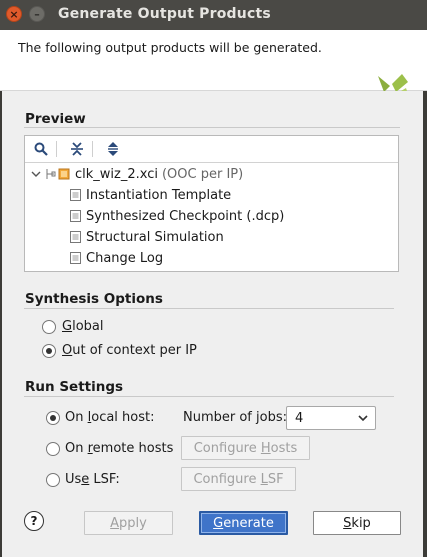  What do you see at coordinates (155, 237) in the screenshot?
I see `tree-child-label: Structural Simulation` at bounding box center [155, 237].